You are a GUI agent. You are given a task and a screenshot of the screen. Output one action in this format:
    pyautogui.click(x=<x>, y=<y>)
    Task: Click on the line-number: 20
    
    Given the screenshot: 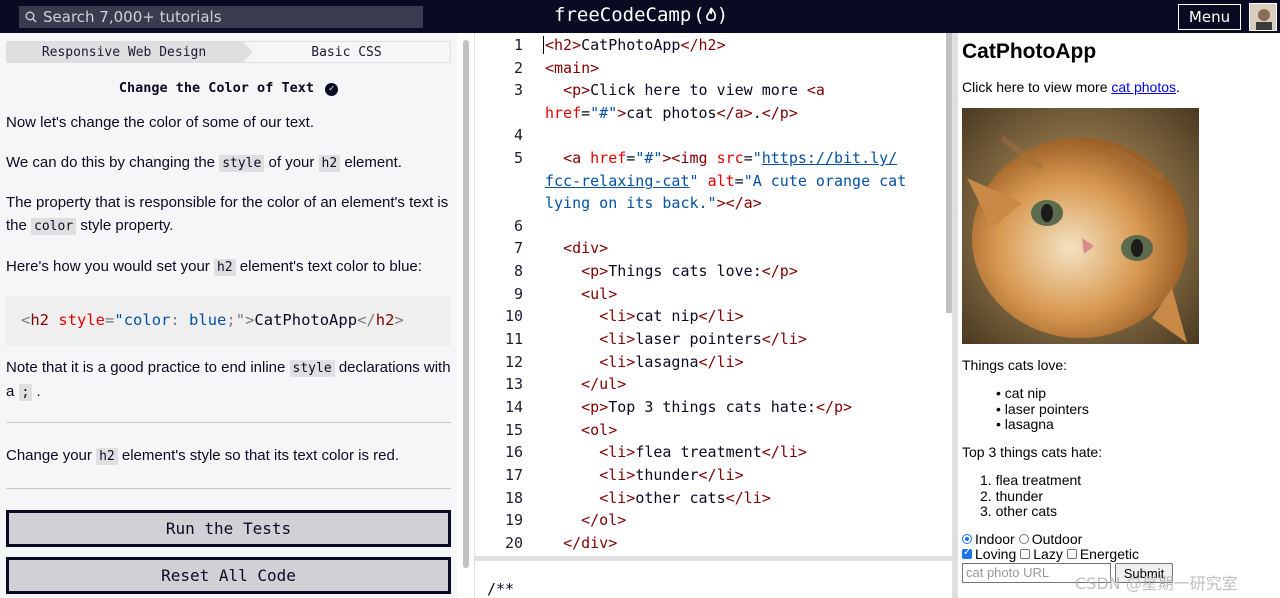 What is the action you would take?
    pyautogui.click(x=513, y=543)
    